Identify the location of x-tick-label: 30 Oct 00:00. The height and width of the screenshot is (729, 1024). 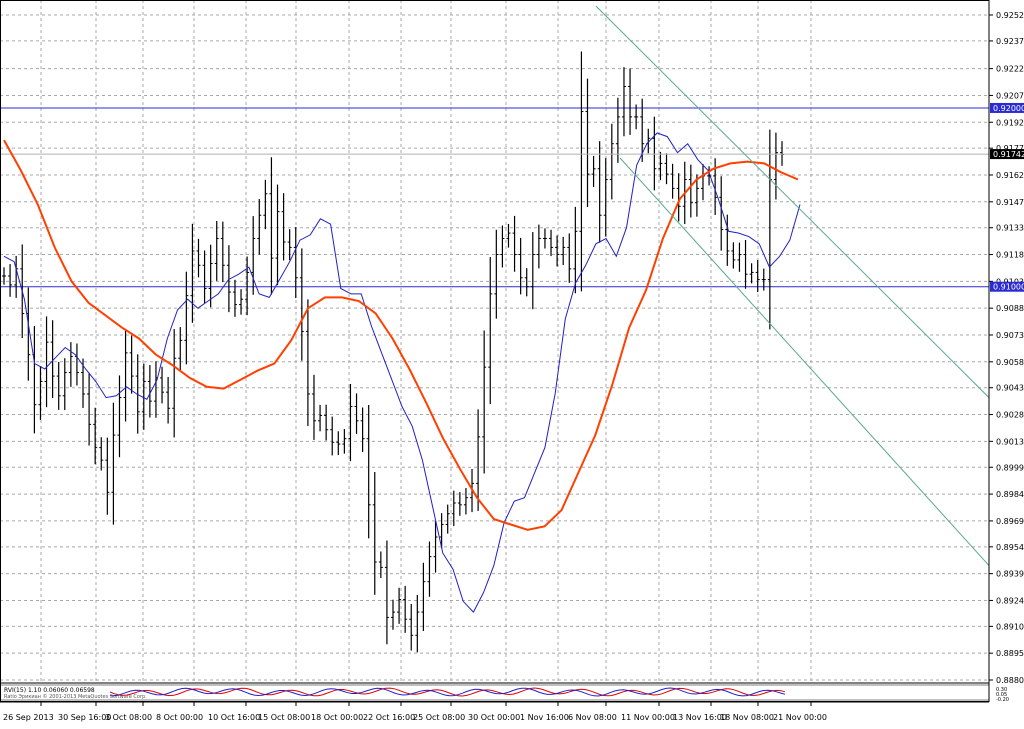
(494, 717).